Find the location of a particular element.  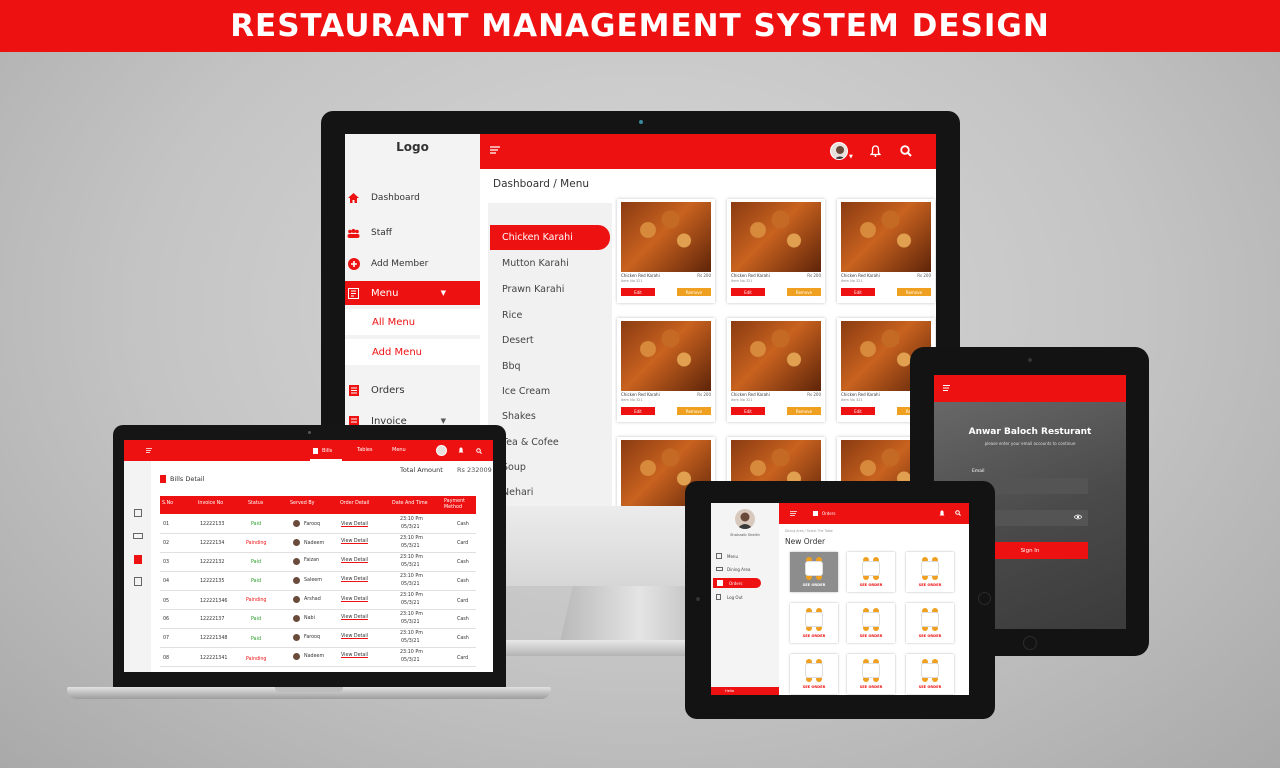

submenu-add-menu: Add Menu is located at coordinates (412, 352).